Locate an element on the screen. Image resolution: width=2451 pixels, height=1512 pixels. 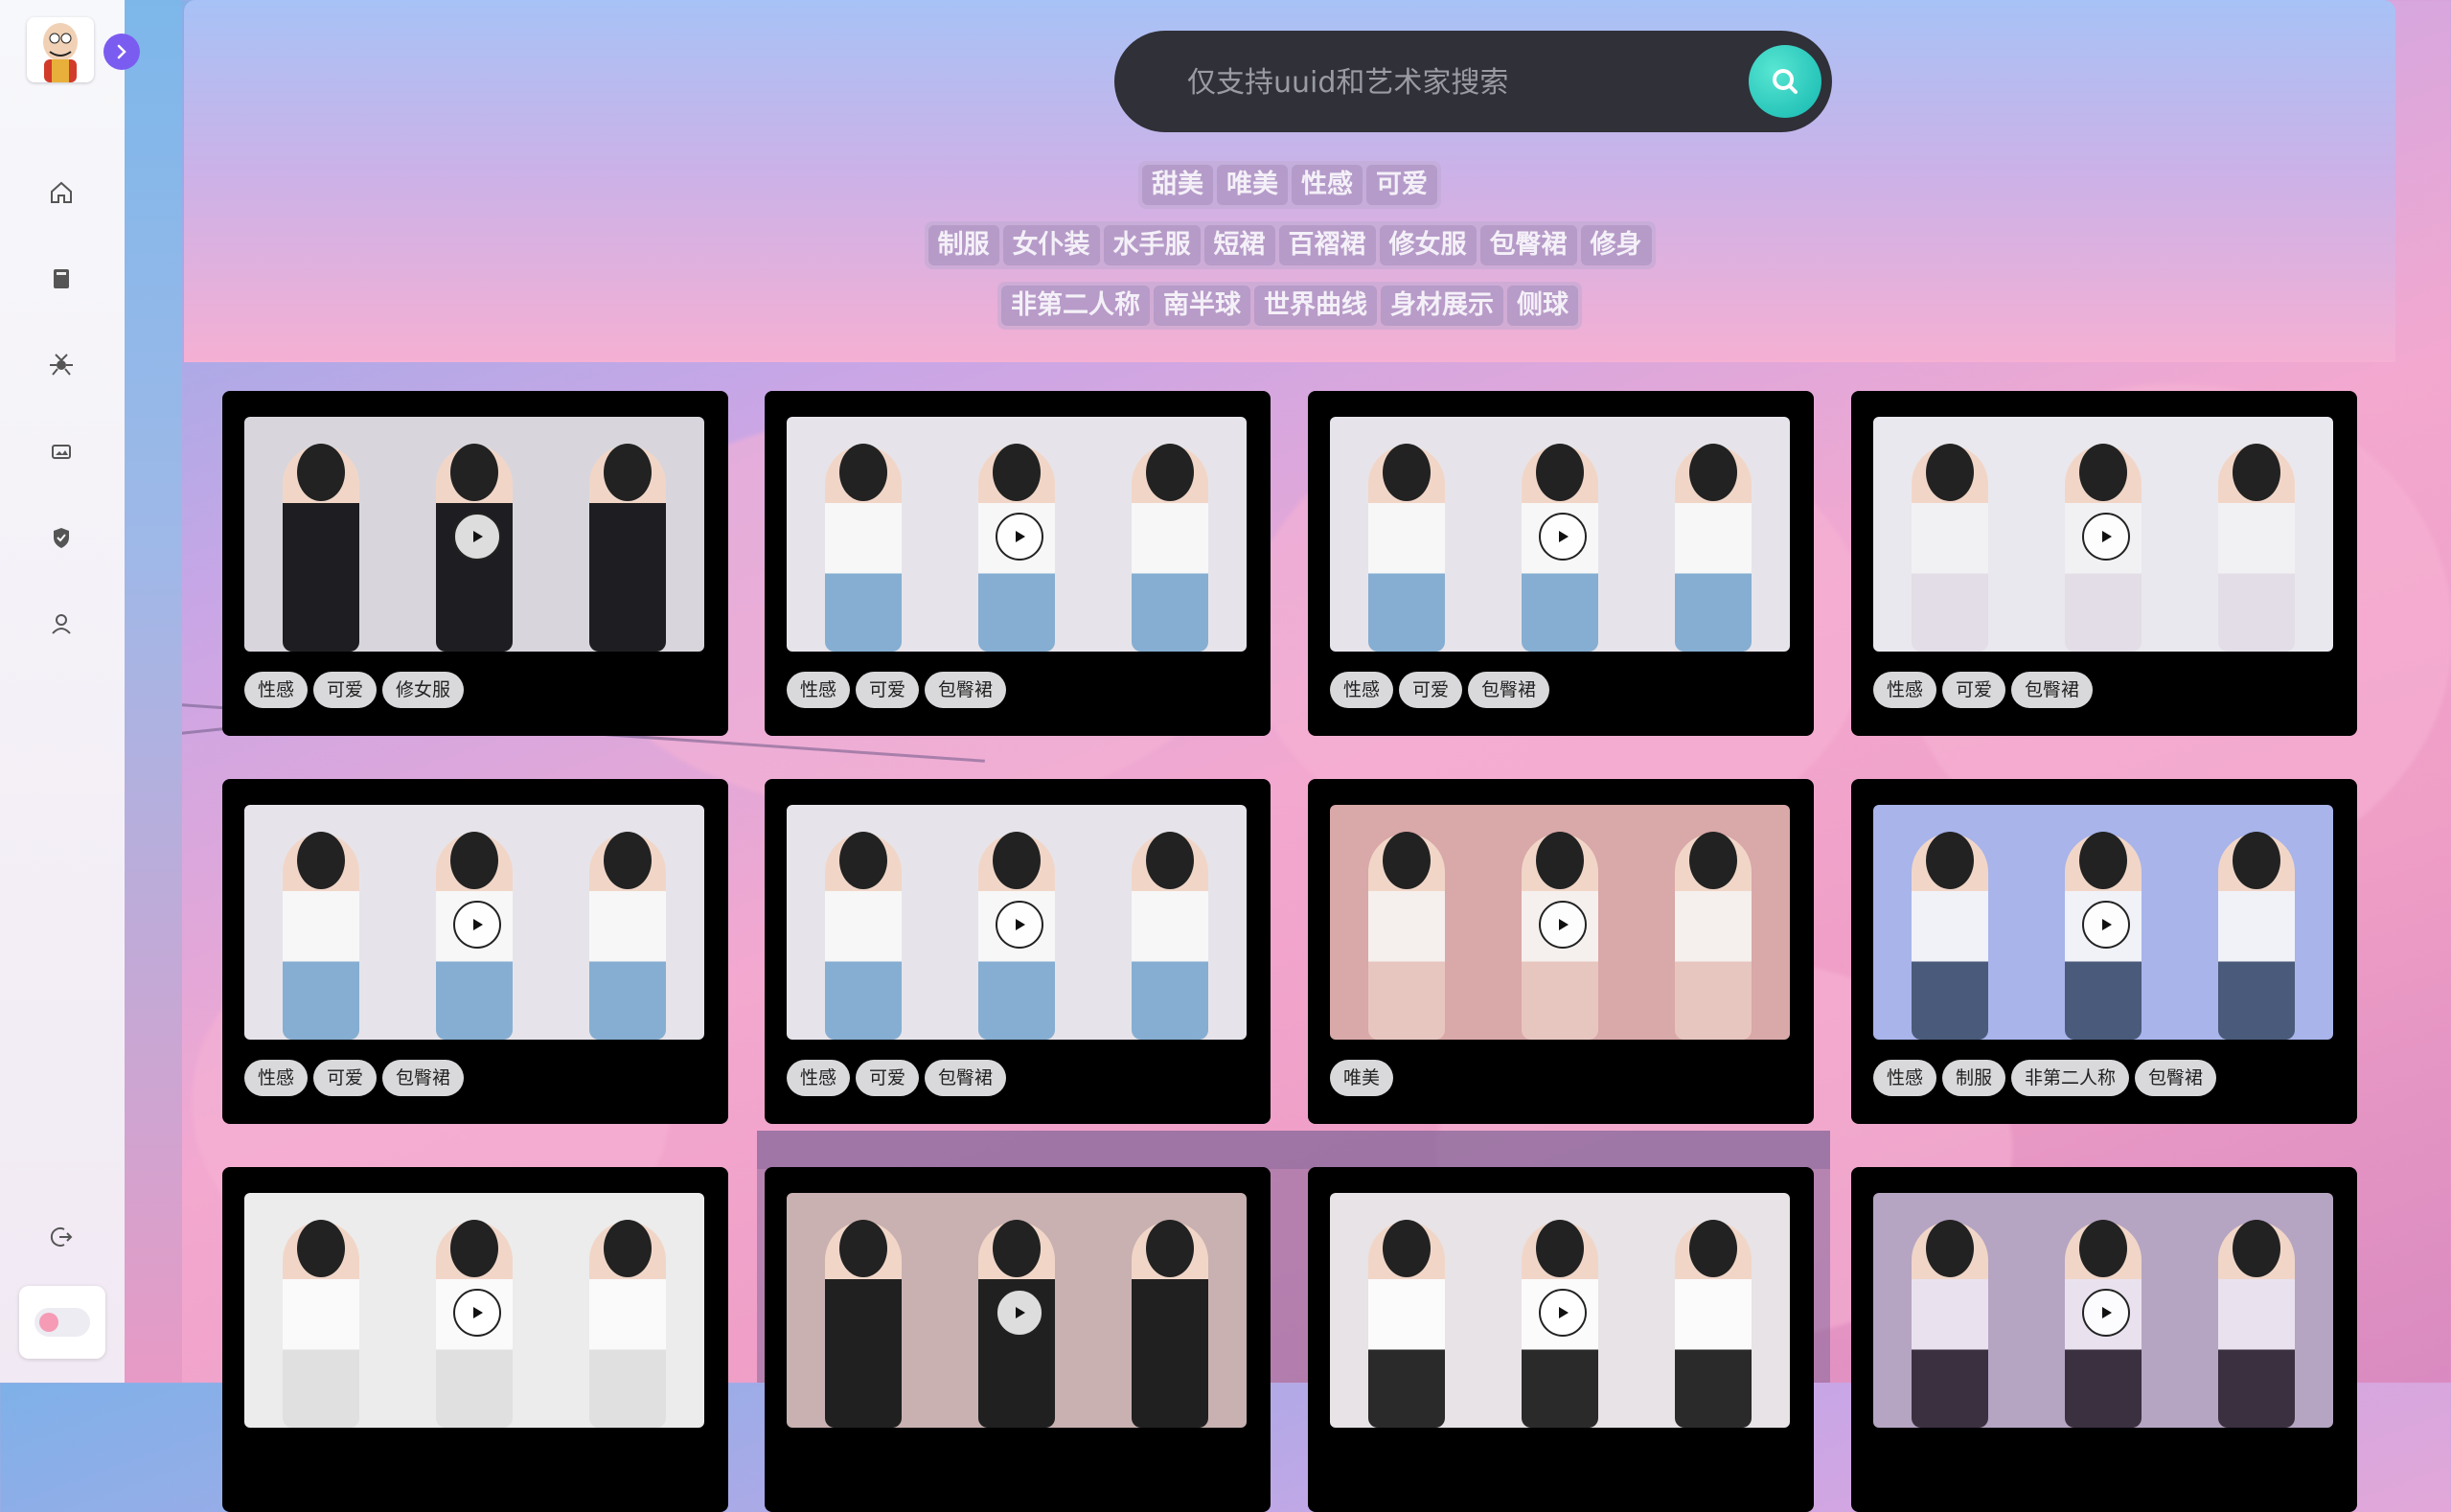
tag-filter: 侧球 is located at coordinates (1543, 306).